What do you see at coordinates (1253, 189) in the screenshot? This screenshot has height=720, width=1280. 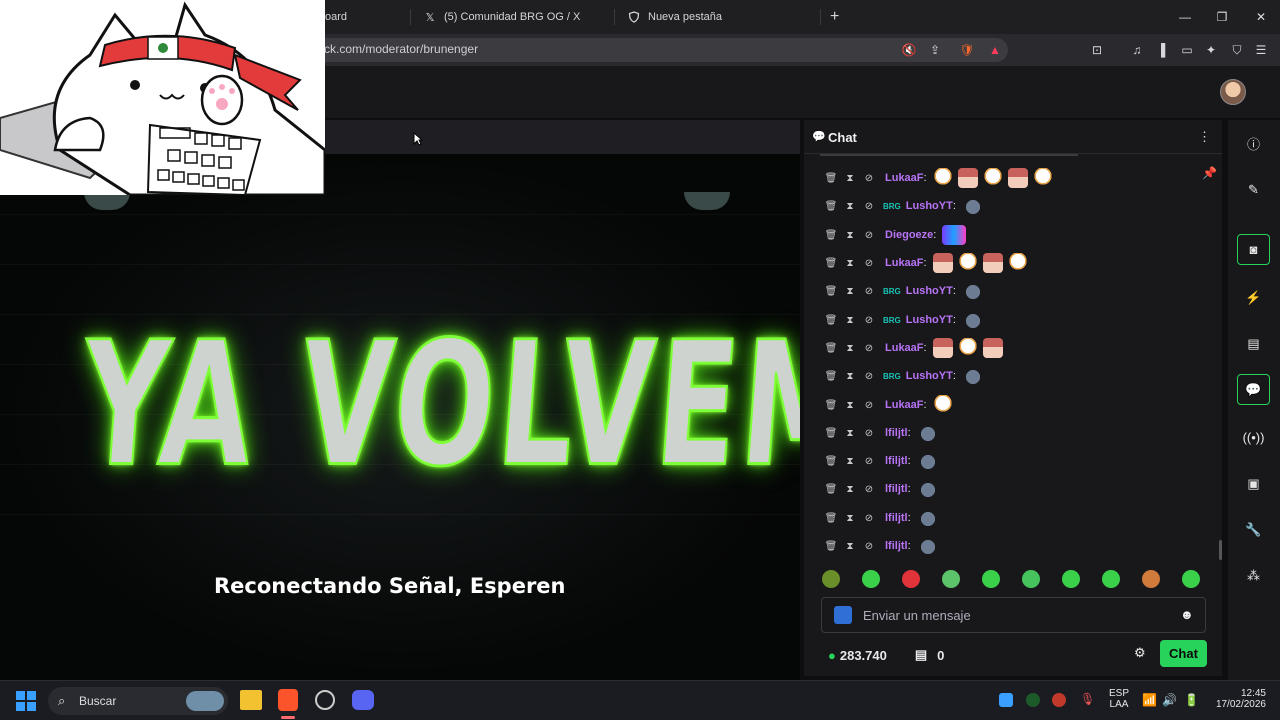 I see `edit-button: ✎` at bounding box center [1253, 189].